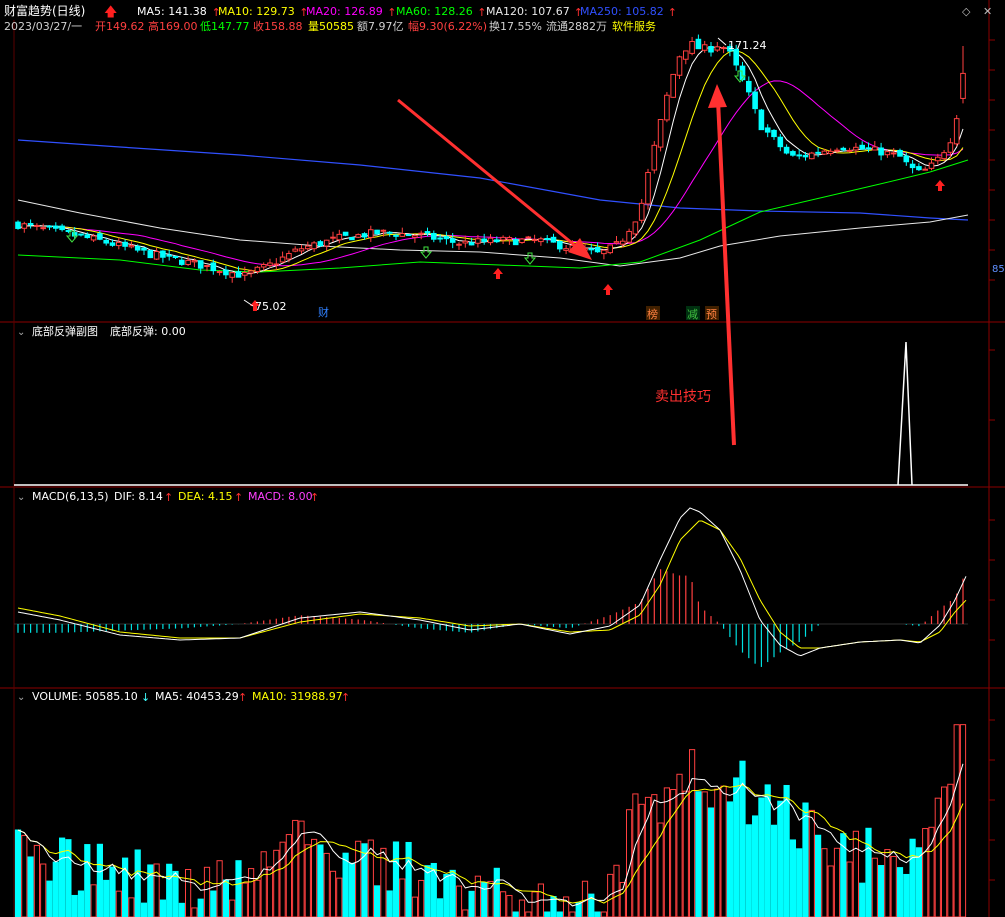  What do you see at coordinates (987, 11) in the screenshot?
I see `close-icon: ✕` at bounding box center [987, 11].